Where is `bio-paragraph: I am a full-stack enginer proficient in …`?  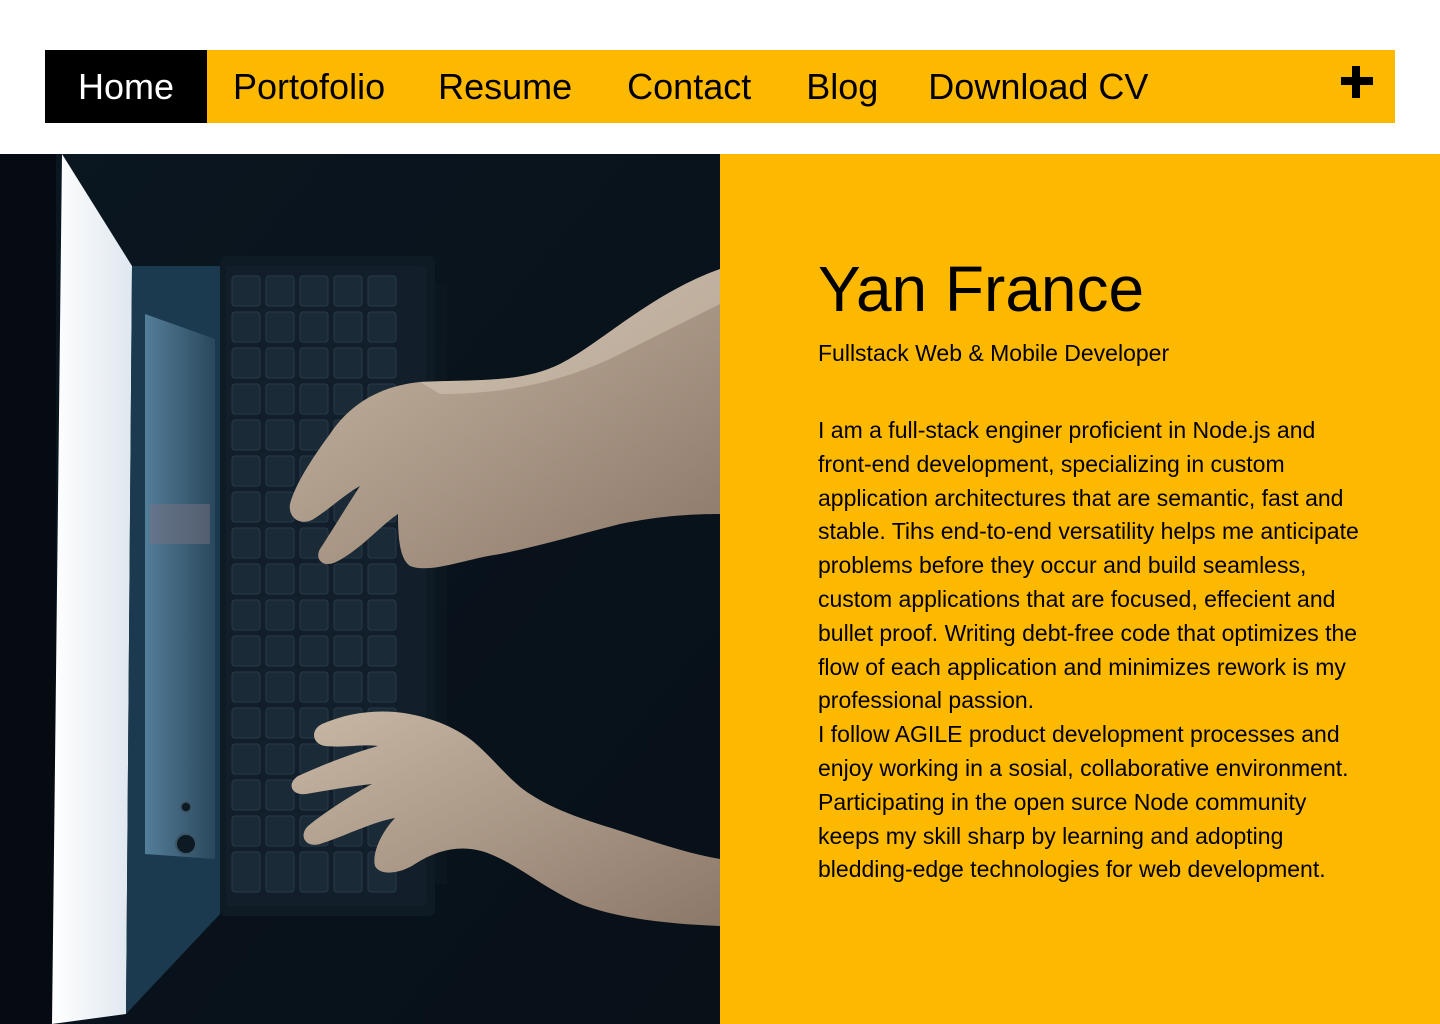
bio-paragraph: I am a full-stack enginer proficient in … is located at coordinates (1088, 565).